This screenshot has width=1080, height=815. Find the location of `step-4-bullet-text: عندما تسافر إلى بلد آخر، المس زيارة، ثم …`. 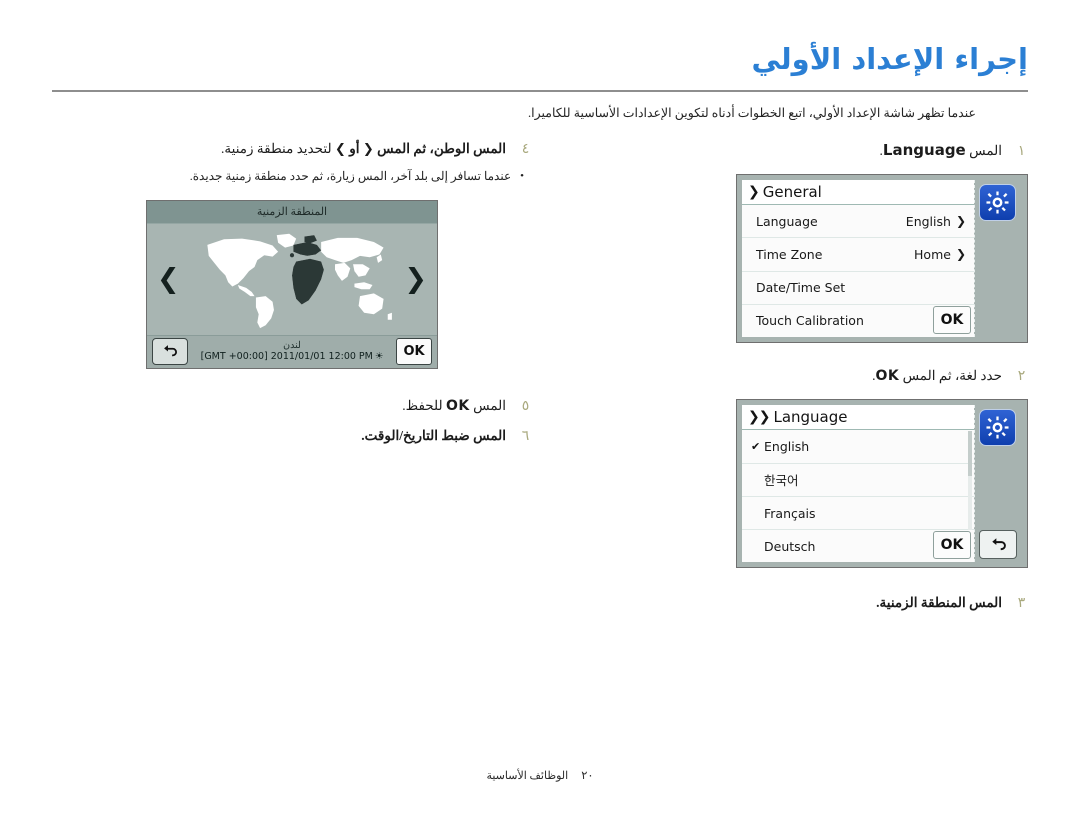

step-4-bullet-text: عندما تسافر إلى بلد آخر، المس زيارة، ثم … is located at coordinates (350, 175).